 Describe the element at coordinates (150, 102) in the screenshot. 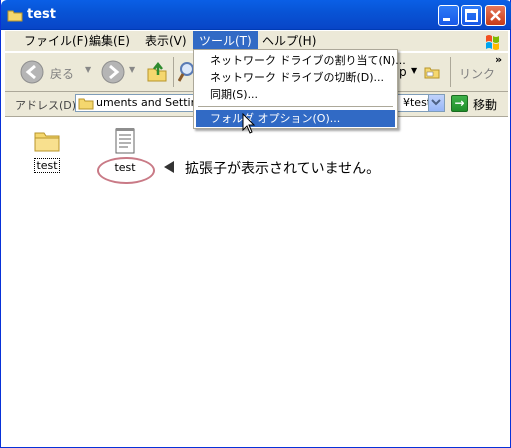

I see `address-value: uments and Settine` at that location.